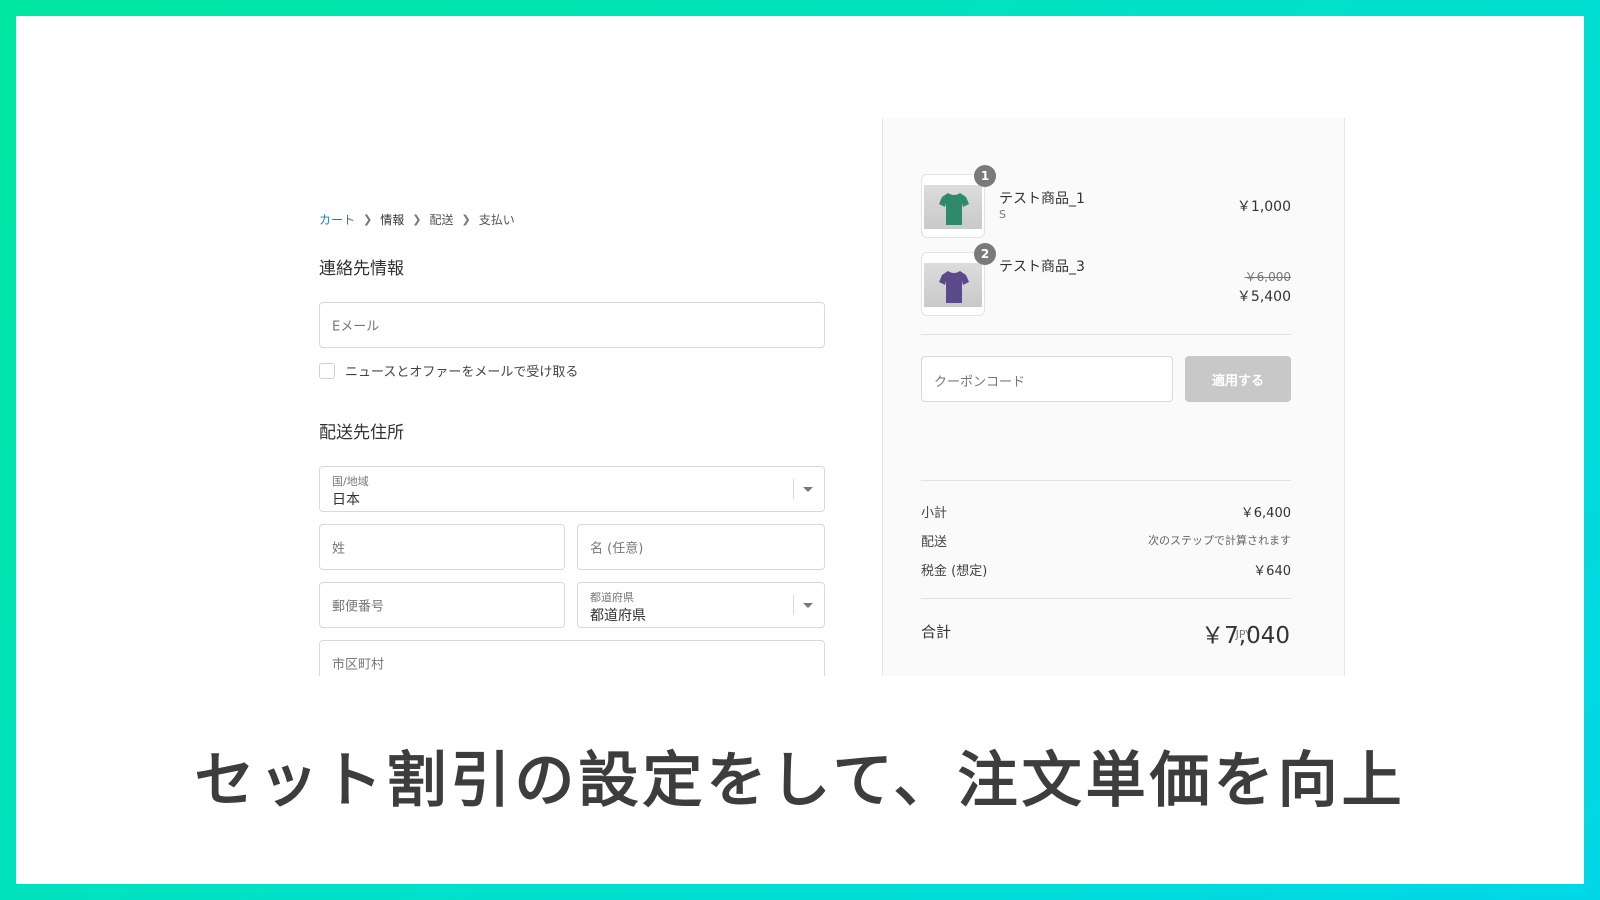 This screenshot has height=900, width=1600. I want to click on breadcrumb-shipping: 配送, so click(441, 220).